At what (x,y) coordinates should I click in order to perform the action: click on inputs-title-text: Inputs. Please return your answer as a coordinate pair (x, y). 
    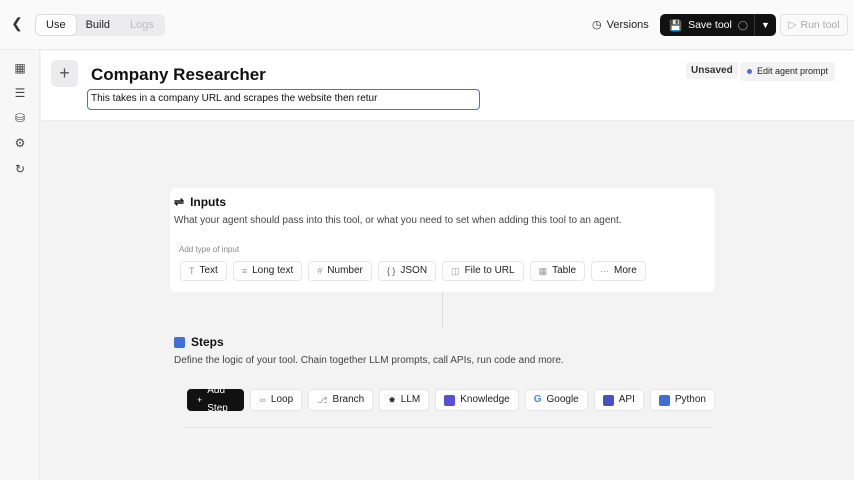
    Looking at the image, I should click on (208, 202).